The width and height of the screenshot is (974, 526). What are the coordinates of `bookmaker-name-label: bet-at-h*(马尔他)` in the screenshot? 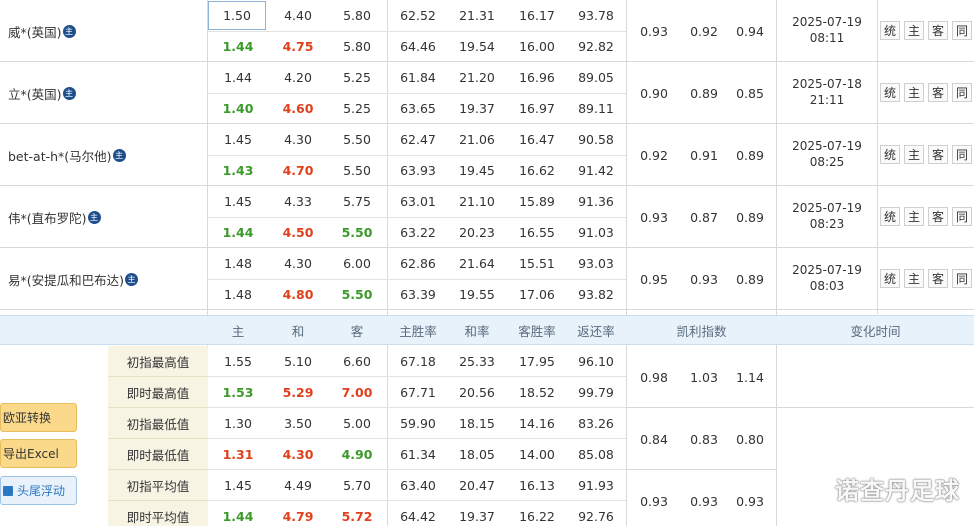 It's located at (60, 156).